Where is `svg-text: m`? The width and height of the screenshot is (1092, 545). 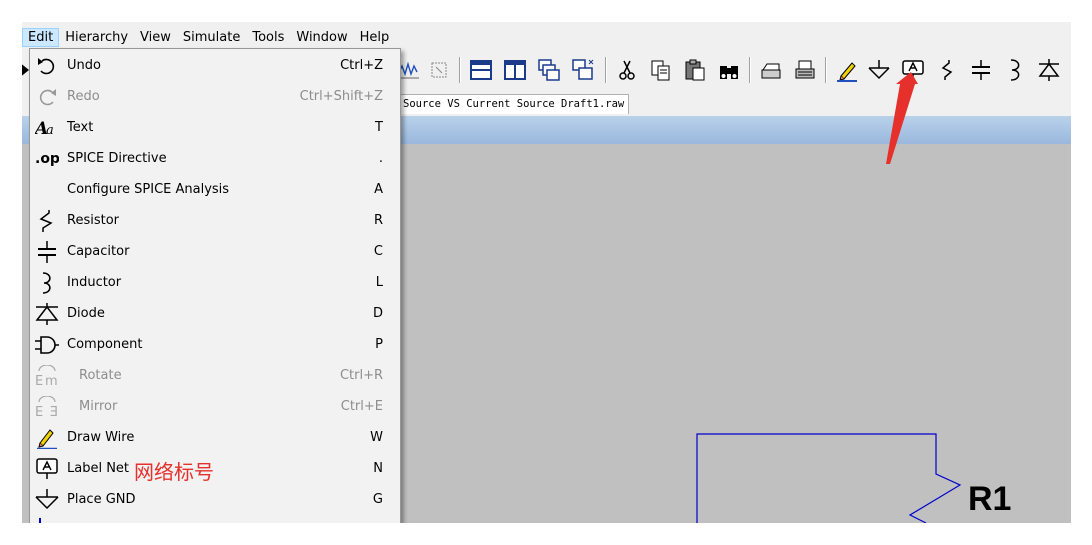 svg-text: m is located at coordinates (51, 380).